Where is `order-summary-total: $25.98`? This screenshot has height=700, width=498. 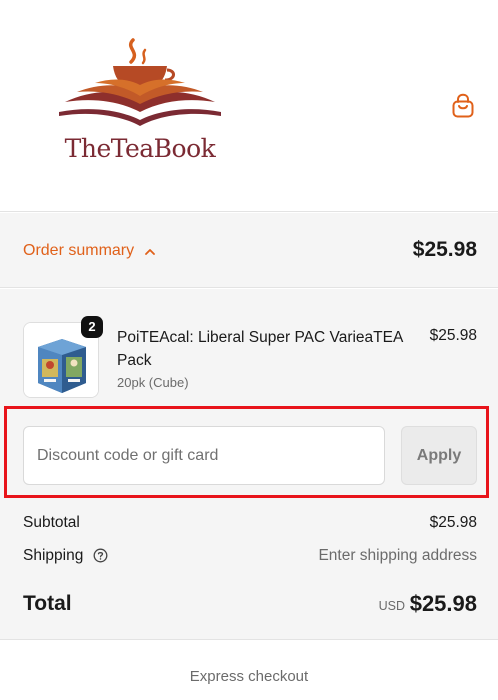 order-summary-total: $25.98 is located at coordinates (444, 249).